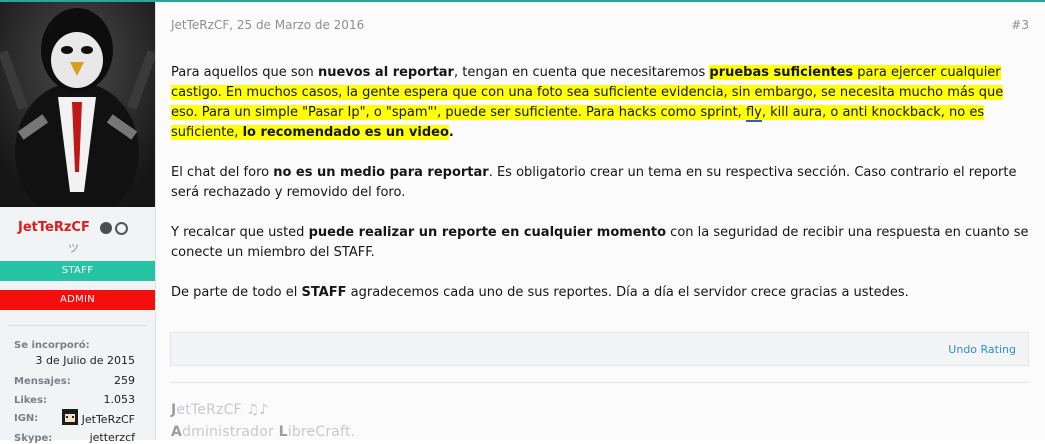  What do you see at coordinates (112, 437) in the screenshot?
I see `stat-value-skype: jetterzcf` at bounding box center [112, 437].